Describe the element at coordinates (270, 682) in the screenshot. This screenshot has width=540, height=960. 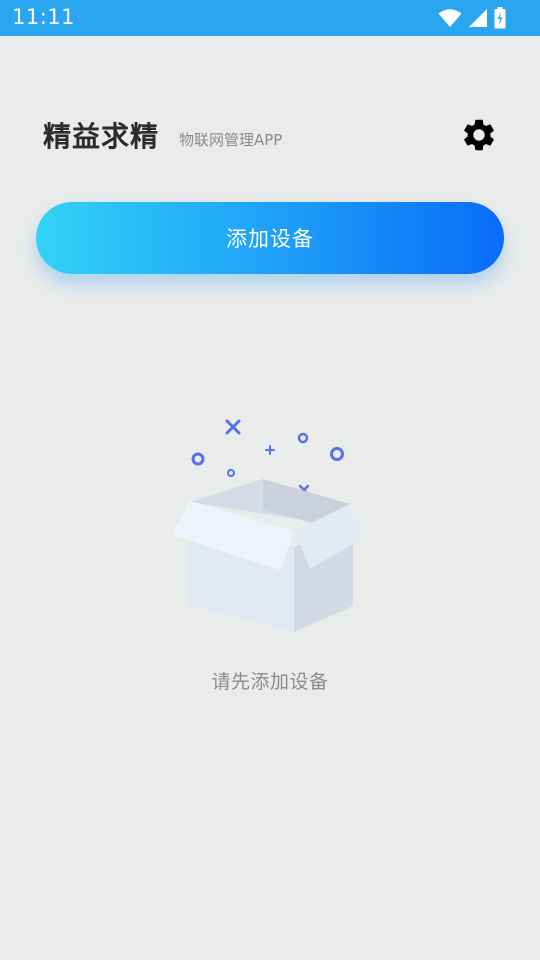
I see `empty-state-text: 请先添加设备` at that location.